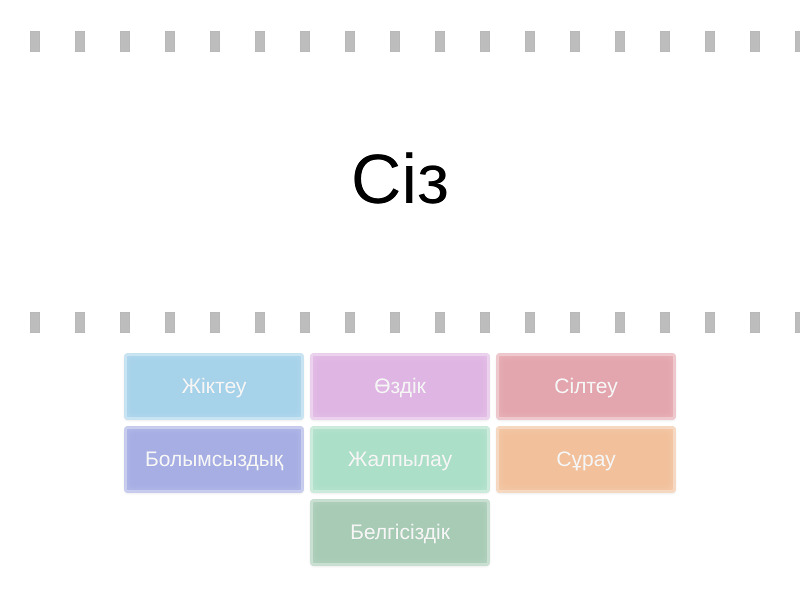 This screenshot has width=800, height=600. What do you see at coordinates (400, 459) in the screenshot?
I see `answer-tile: Жалпылау` at bounding box center [400, 459].